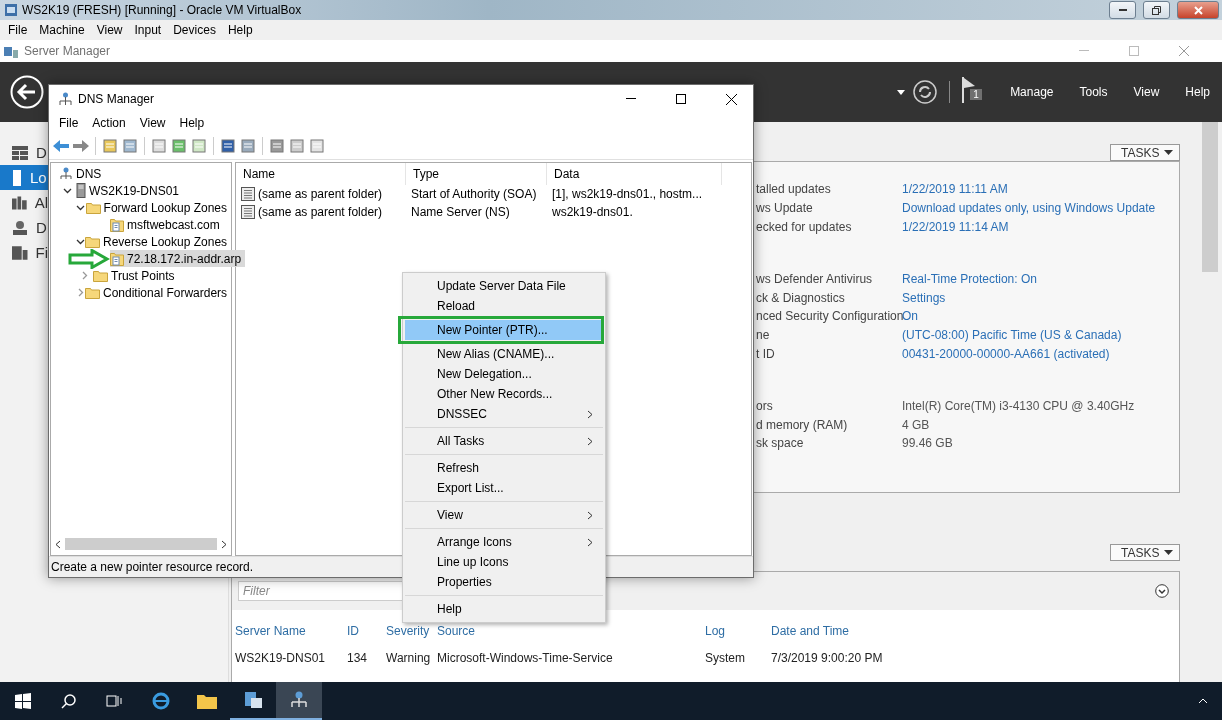  What do you see at coordinates (58, 544) in the screenshot?
I see `scroll-left-icon` at bounding box center [58, 544].